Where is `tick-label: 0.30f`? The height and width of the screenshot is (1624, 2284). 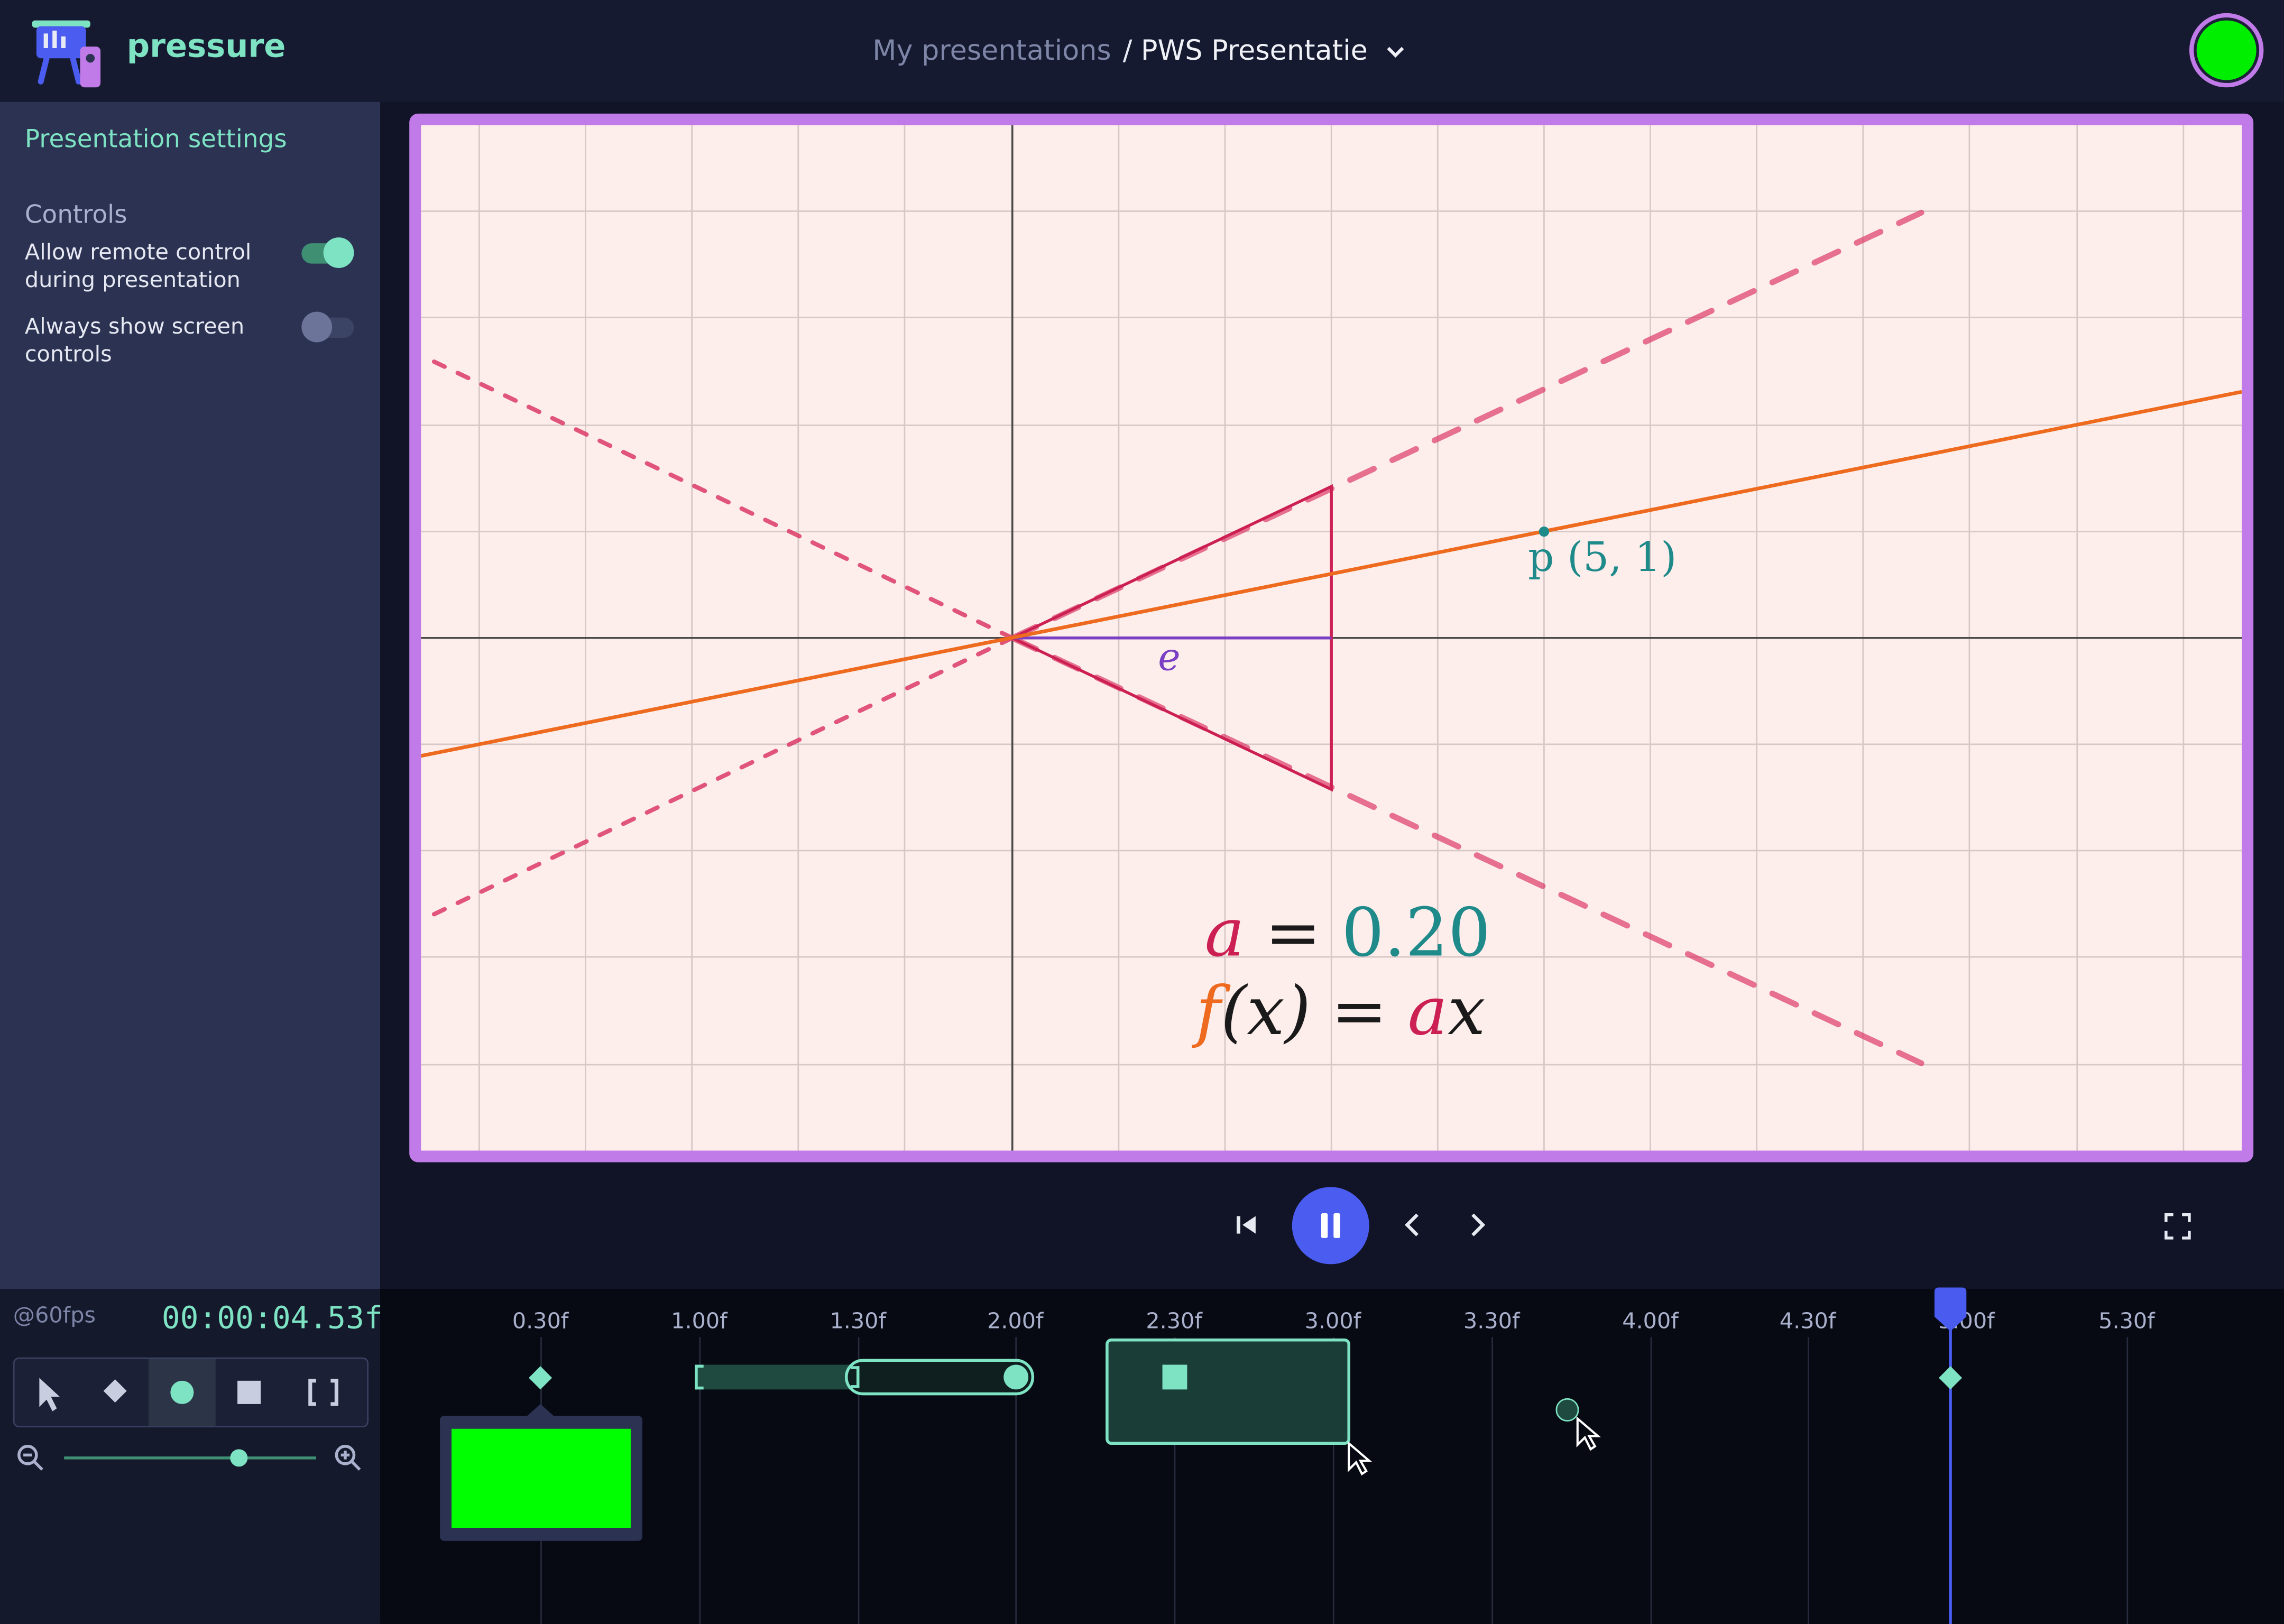 tick-label: 0.30f is located at coordinates (540, 1321).